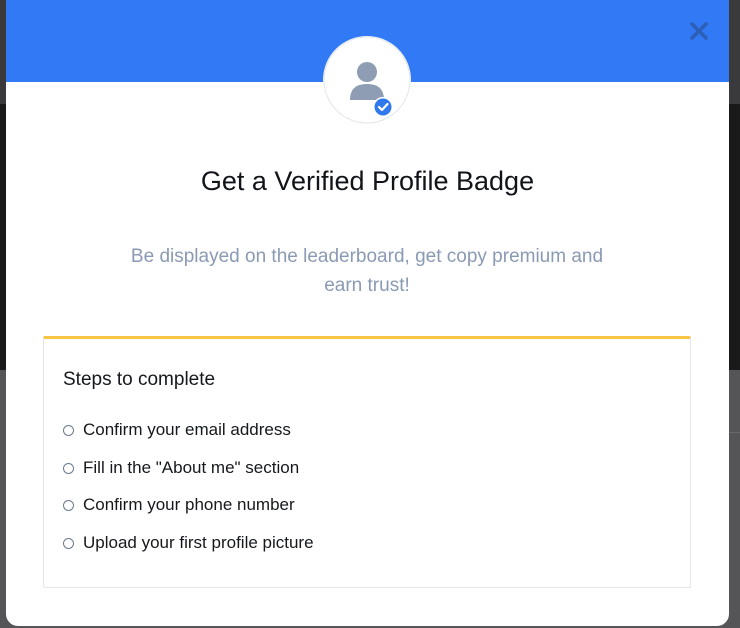 The height and width of the screenshot is (628, 740). I want to click on step-label: Confirm your email address, so click(187, 429).